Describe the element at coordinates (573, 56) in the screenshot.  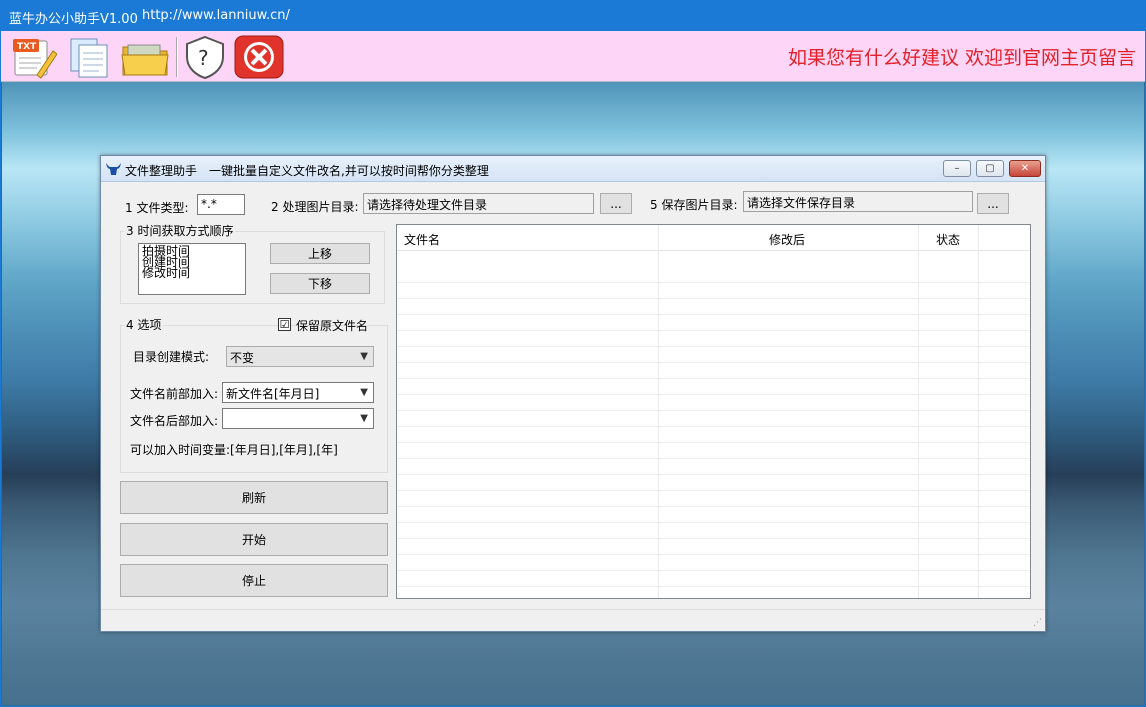
I see `main-toolbar: TXT ? 如果您有什么好建议 欢迎到官网主页留言` at that location.